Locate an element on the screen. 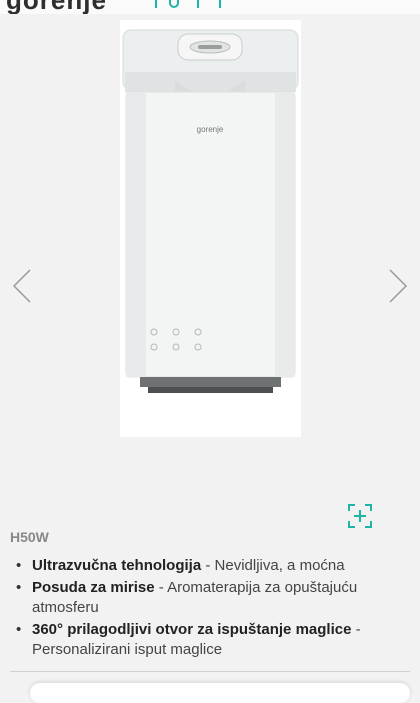  product-brand-label: gorenje is located at coordinates (210, 129).